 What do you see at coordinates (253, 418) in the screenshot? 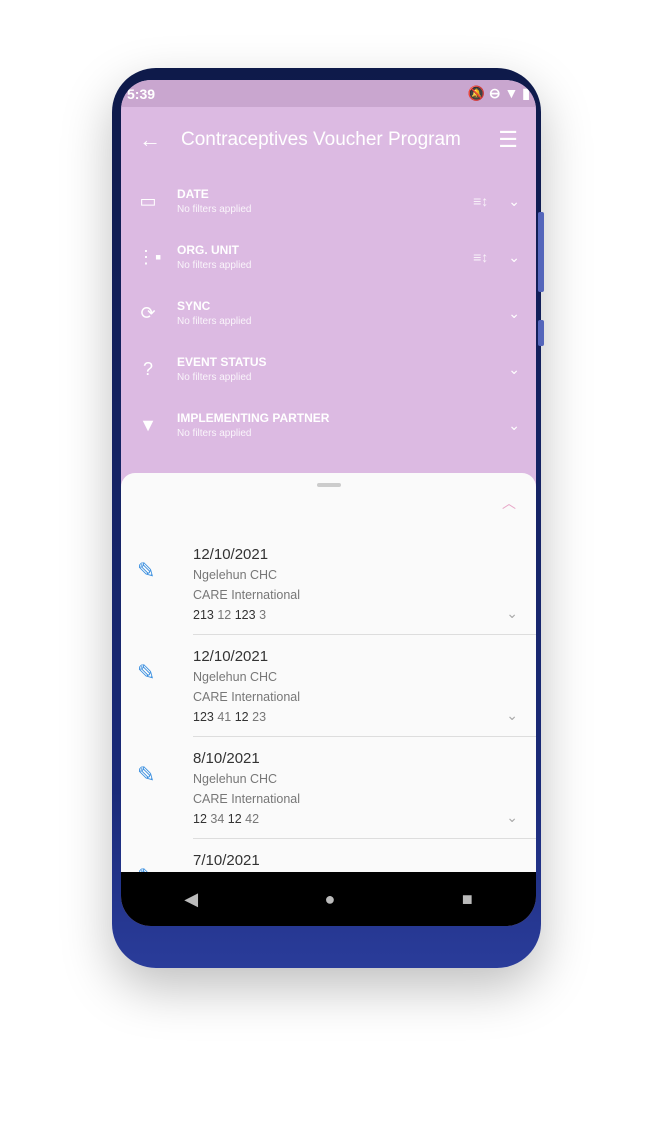
I see `filter-label: IMPLEMENTING PARTNER` at bounding box center [253, 418].